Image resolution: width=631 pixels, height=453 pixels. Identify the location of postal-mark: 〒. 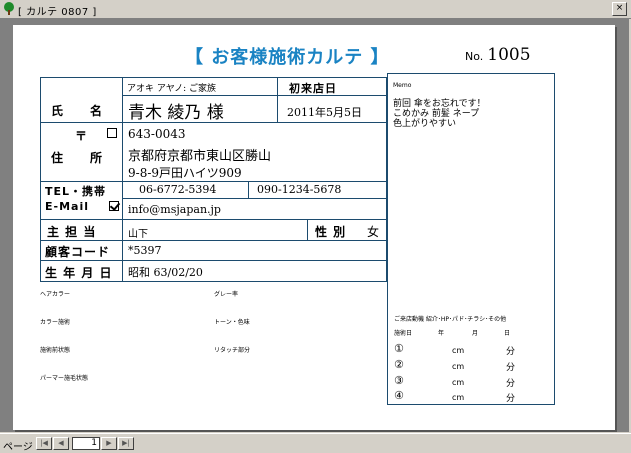
(81, 136).